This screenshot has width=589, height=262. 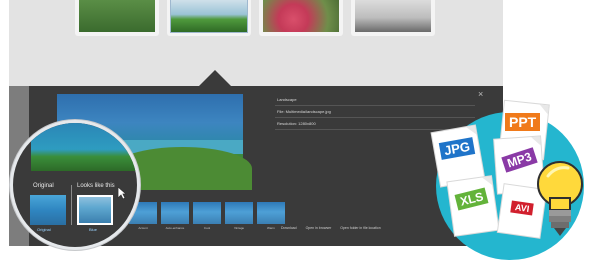 What do you see at coordinates (43, 186) in the screenshot?
I see `original-label: Original` at bounding box center [43, 186].